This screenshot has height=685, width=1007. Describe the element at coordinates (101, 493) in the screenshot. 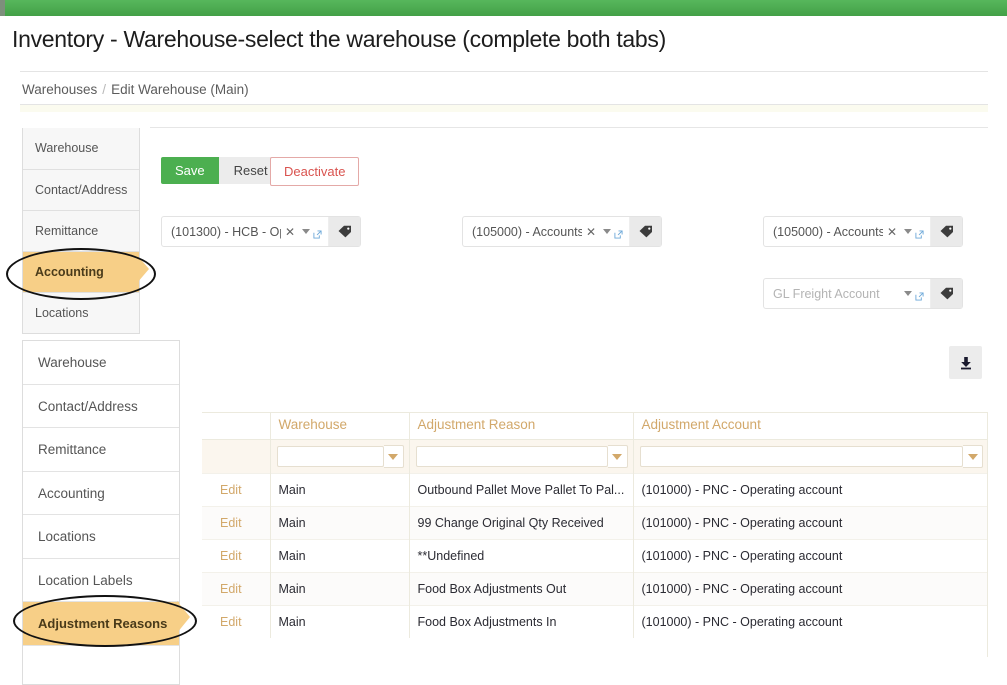

I see `sidebar-item-accounting: Accounting` at that location.